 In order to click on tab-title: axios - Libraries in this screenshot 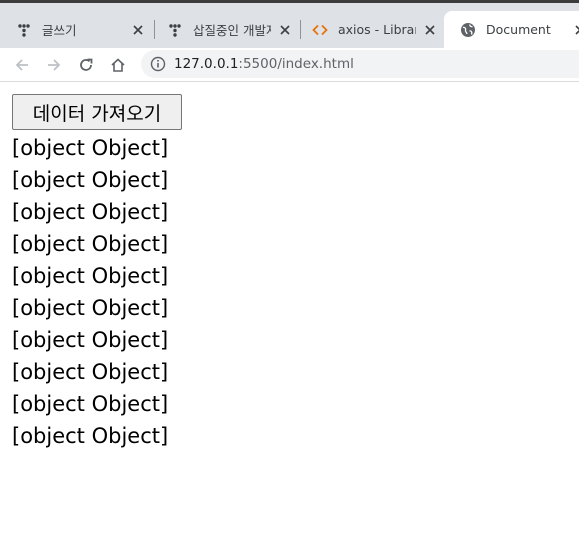, I will do `click(377, 29)`.